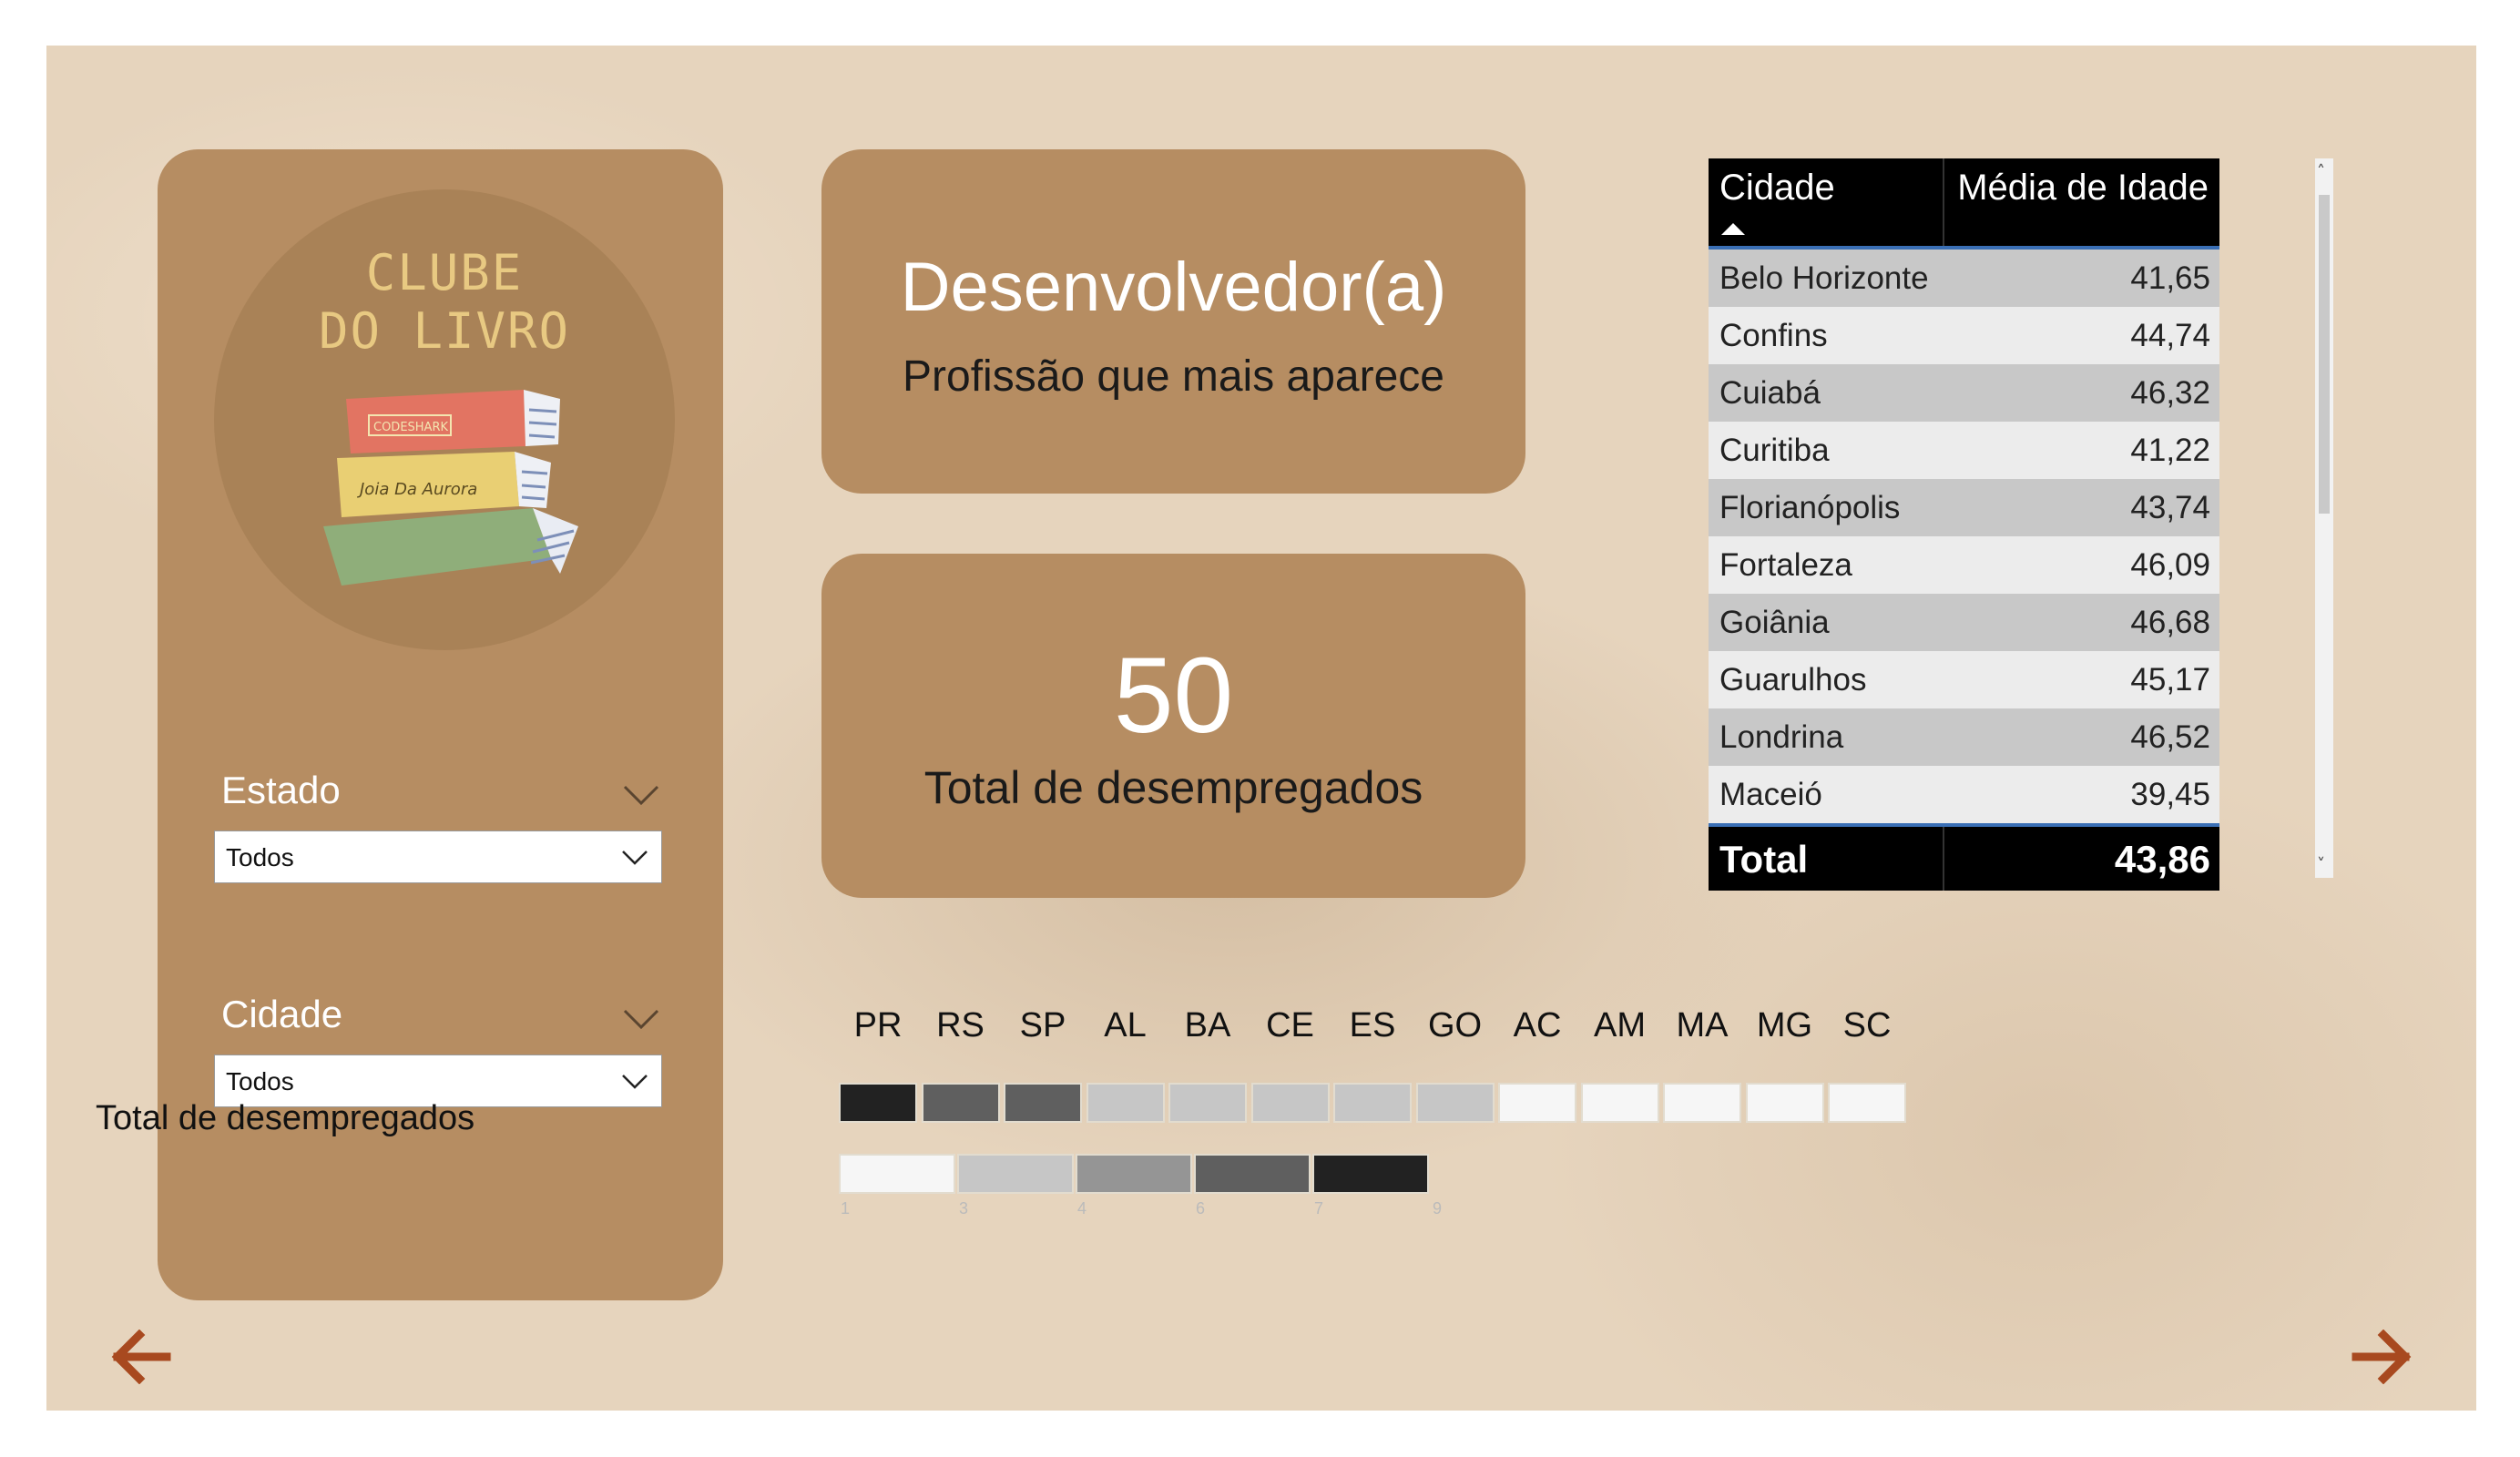 The width and height of the screenshot is (2520, 1457). Describe the element at coordinates (2324, 518) in the screenshot. I see `table-scrollbar: ˄ ˅` at that location.